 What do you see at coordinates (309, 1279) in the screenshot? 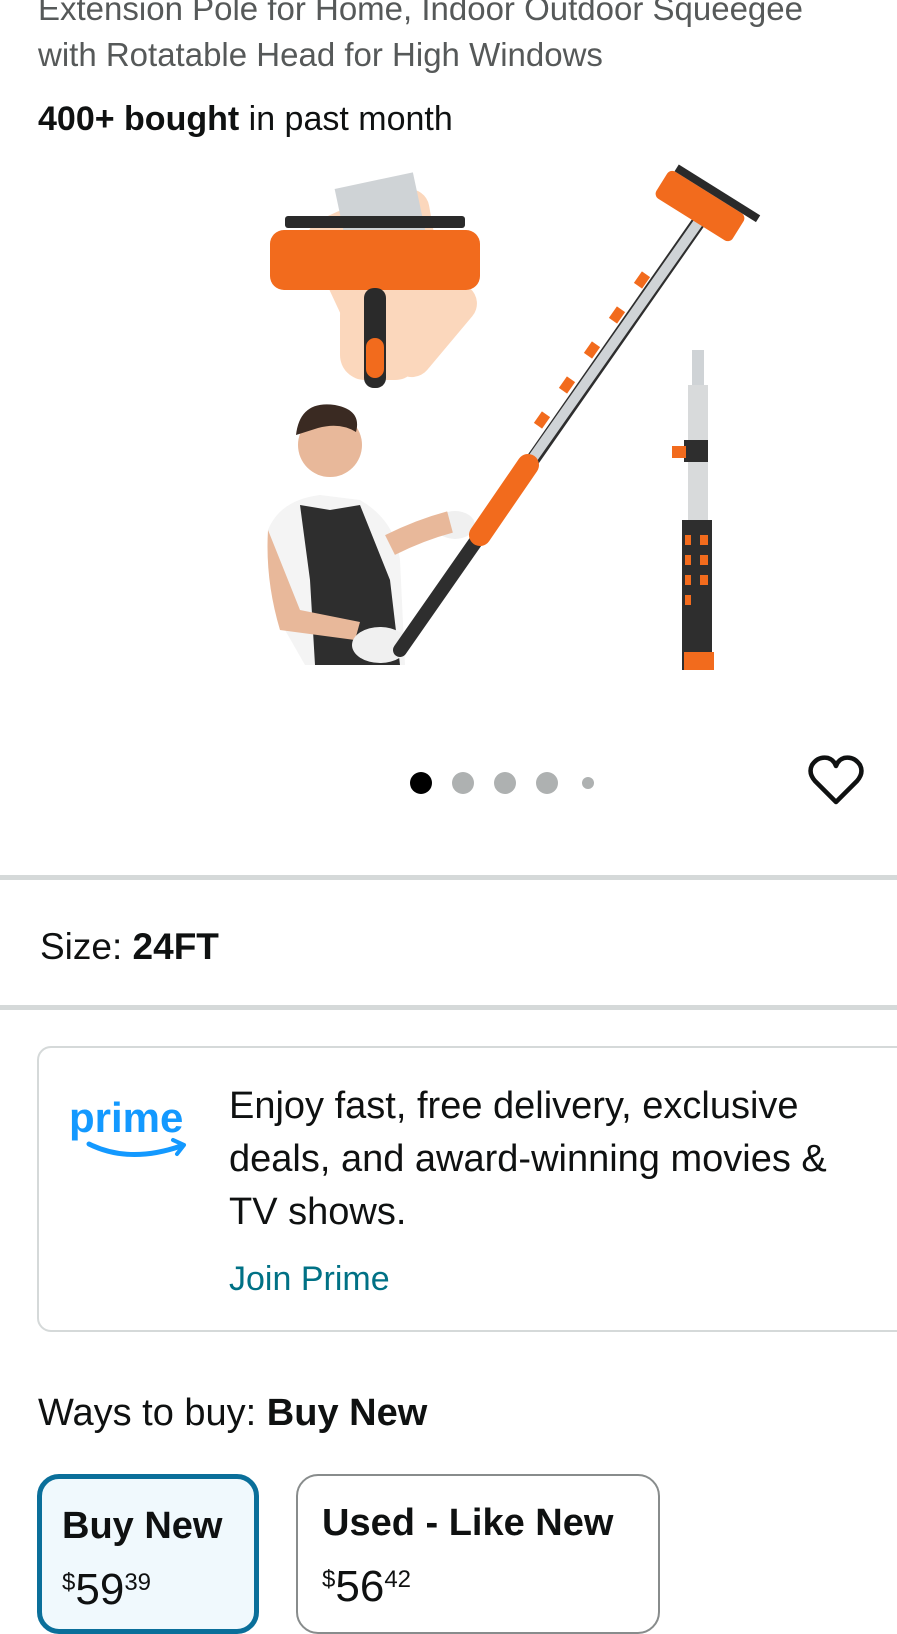
I see `join-prime-link: Join Prime` at bounding box center [309, 1279].